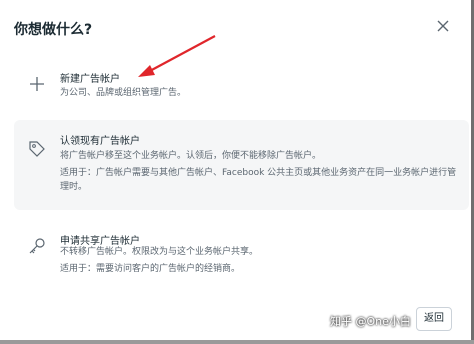 The height and width of the screenshot is (344, 474). Describe the element at coordinates (434, 319) in the screenshot. I see `back-button: 返回` at that location.